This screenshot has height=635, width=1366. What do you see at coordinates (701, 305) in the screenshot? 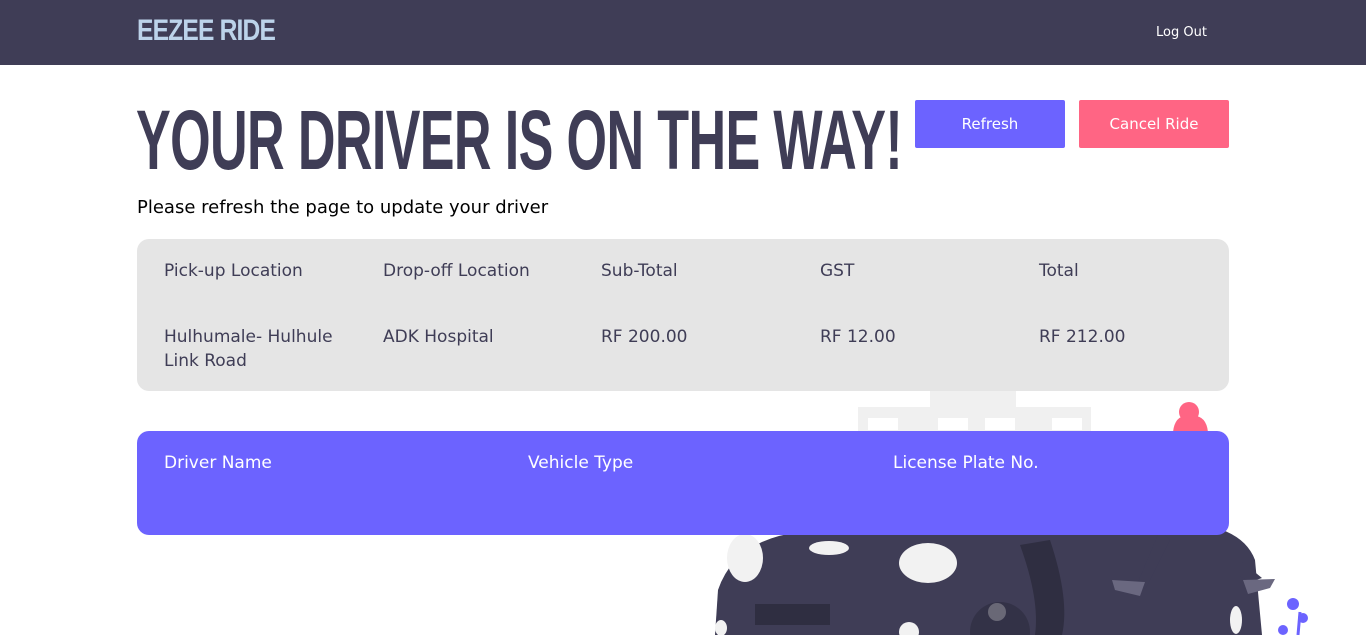
I see `subtotal-column: Sub-Total RF 200.00` at bounding box center [701, 305].